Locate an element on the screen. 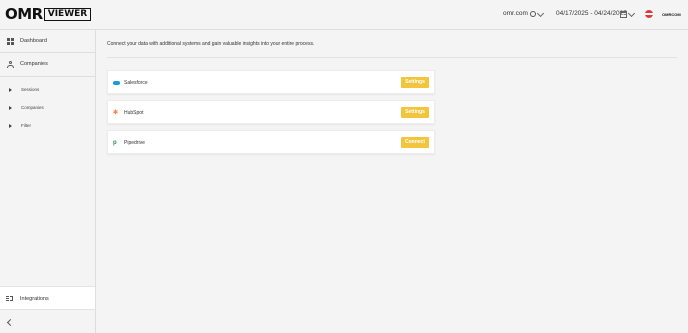  dashboard-icon is located at coordinates (10, 41).